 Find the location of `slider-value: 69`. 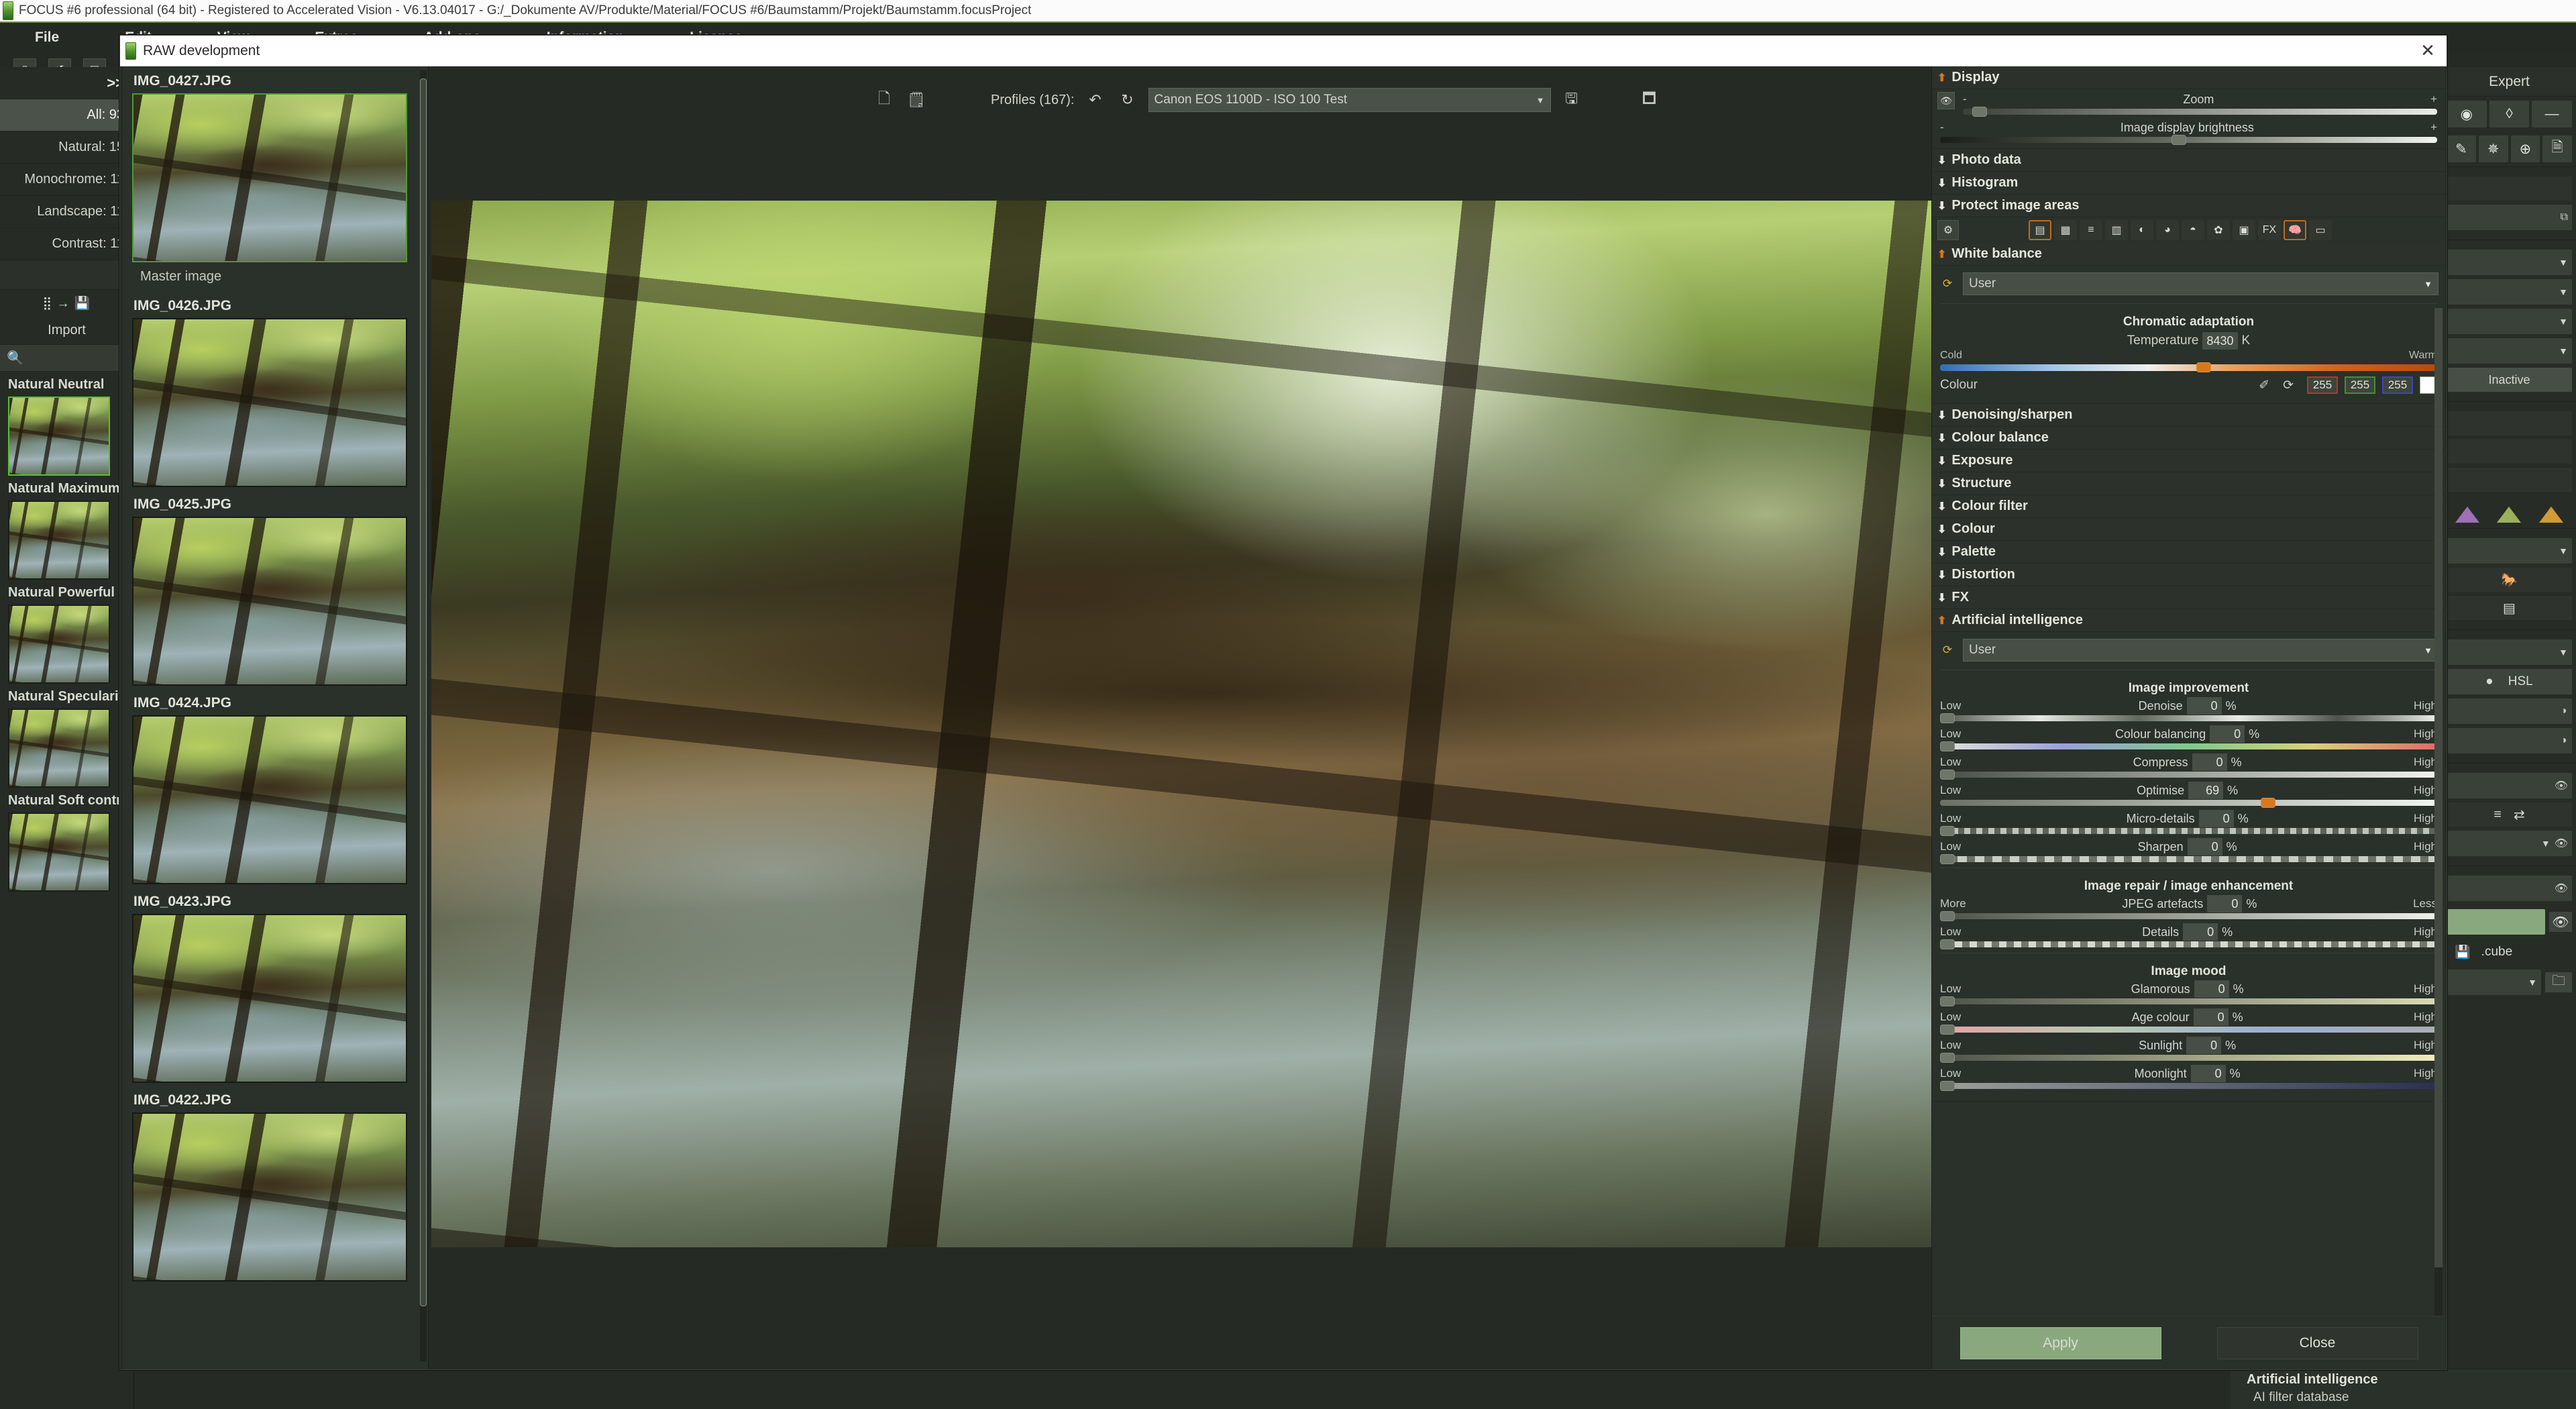

slider-value: 69 is located at coordinates (2206, 790).